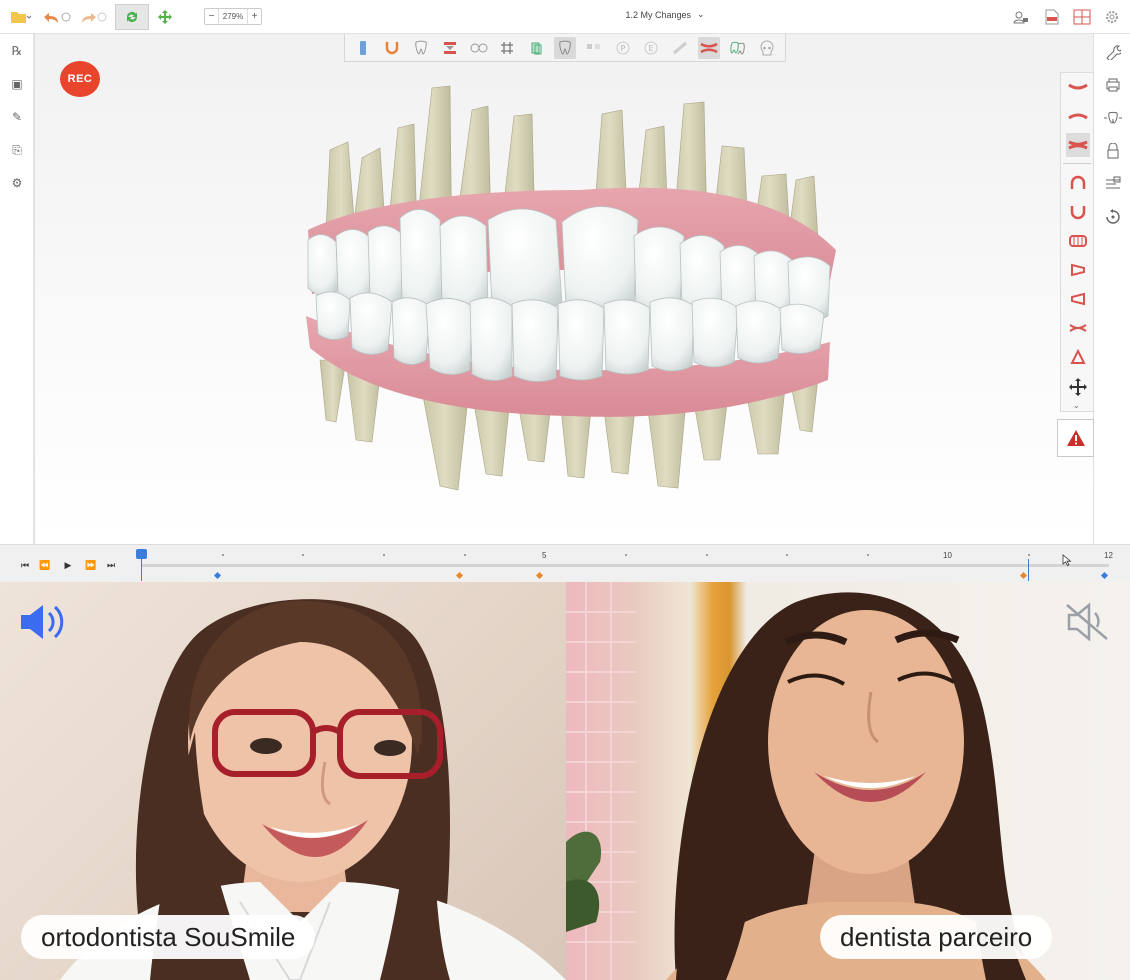 The height and width of the screenshot is (980, 1130). Describe the element at coordinates (141, 554) in the screenshot. I see `timeline-start-marker` at that location.